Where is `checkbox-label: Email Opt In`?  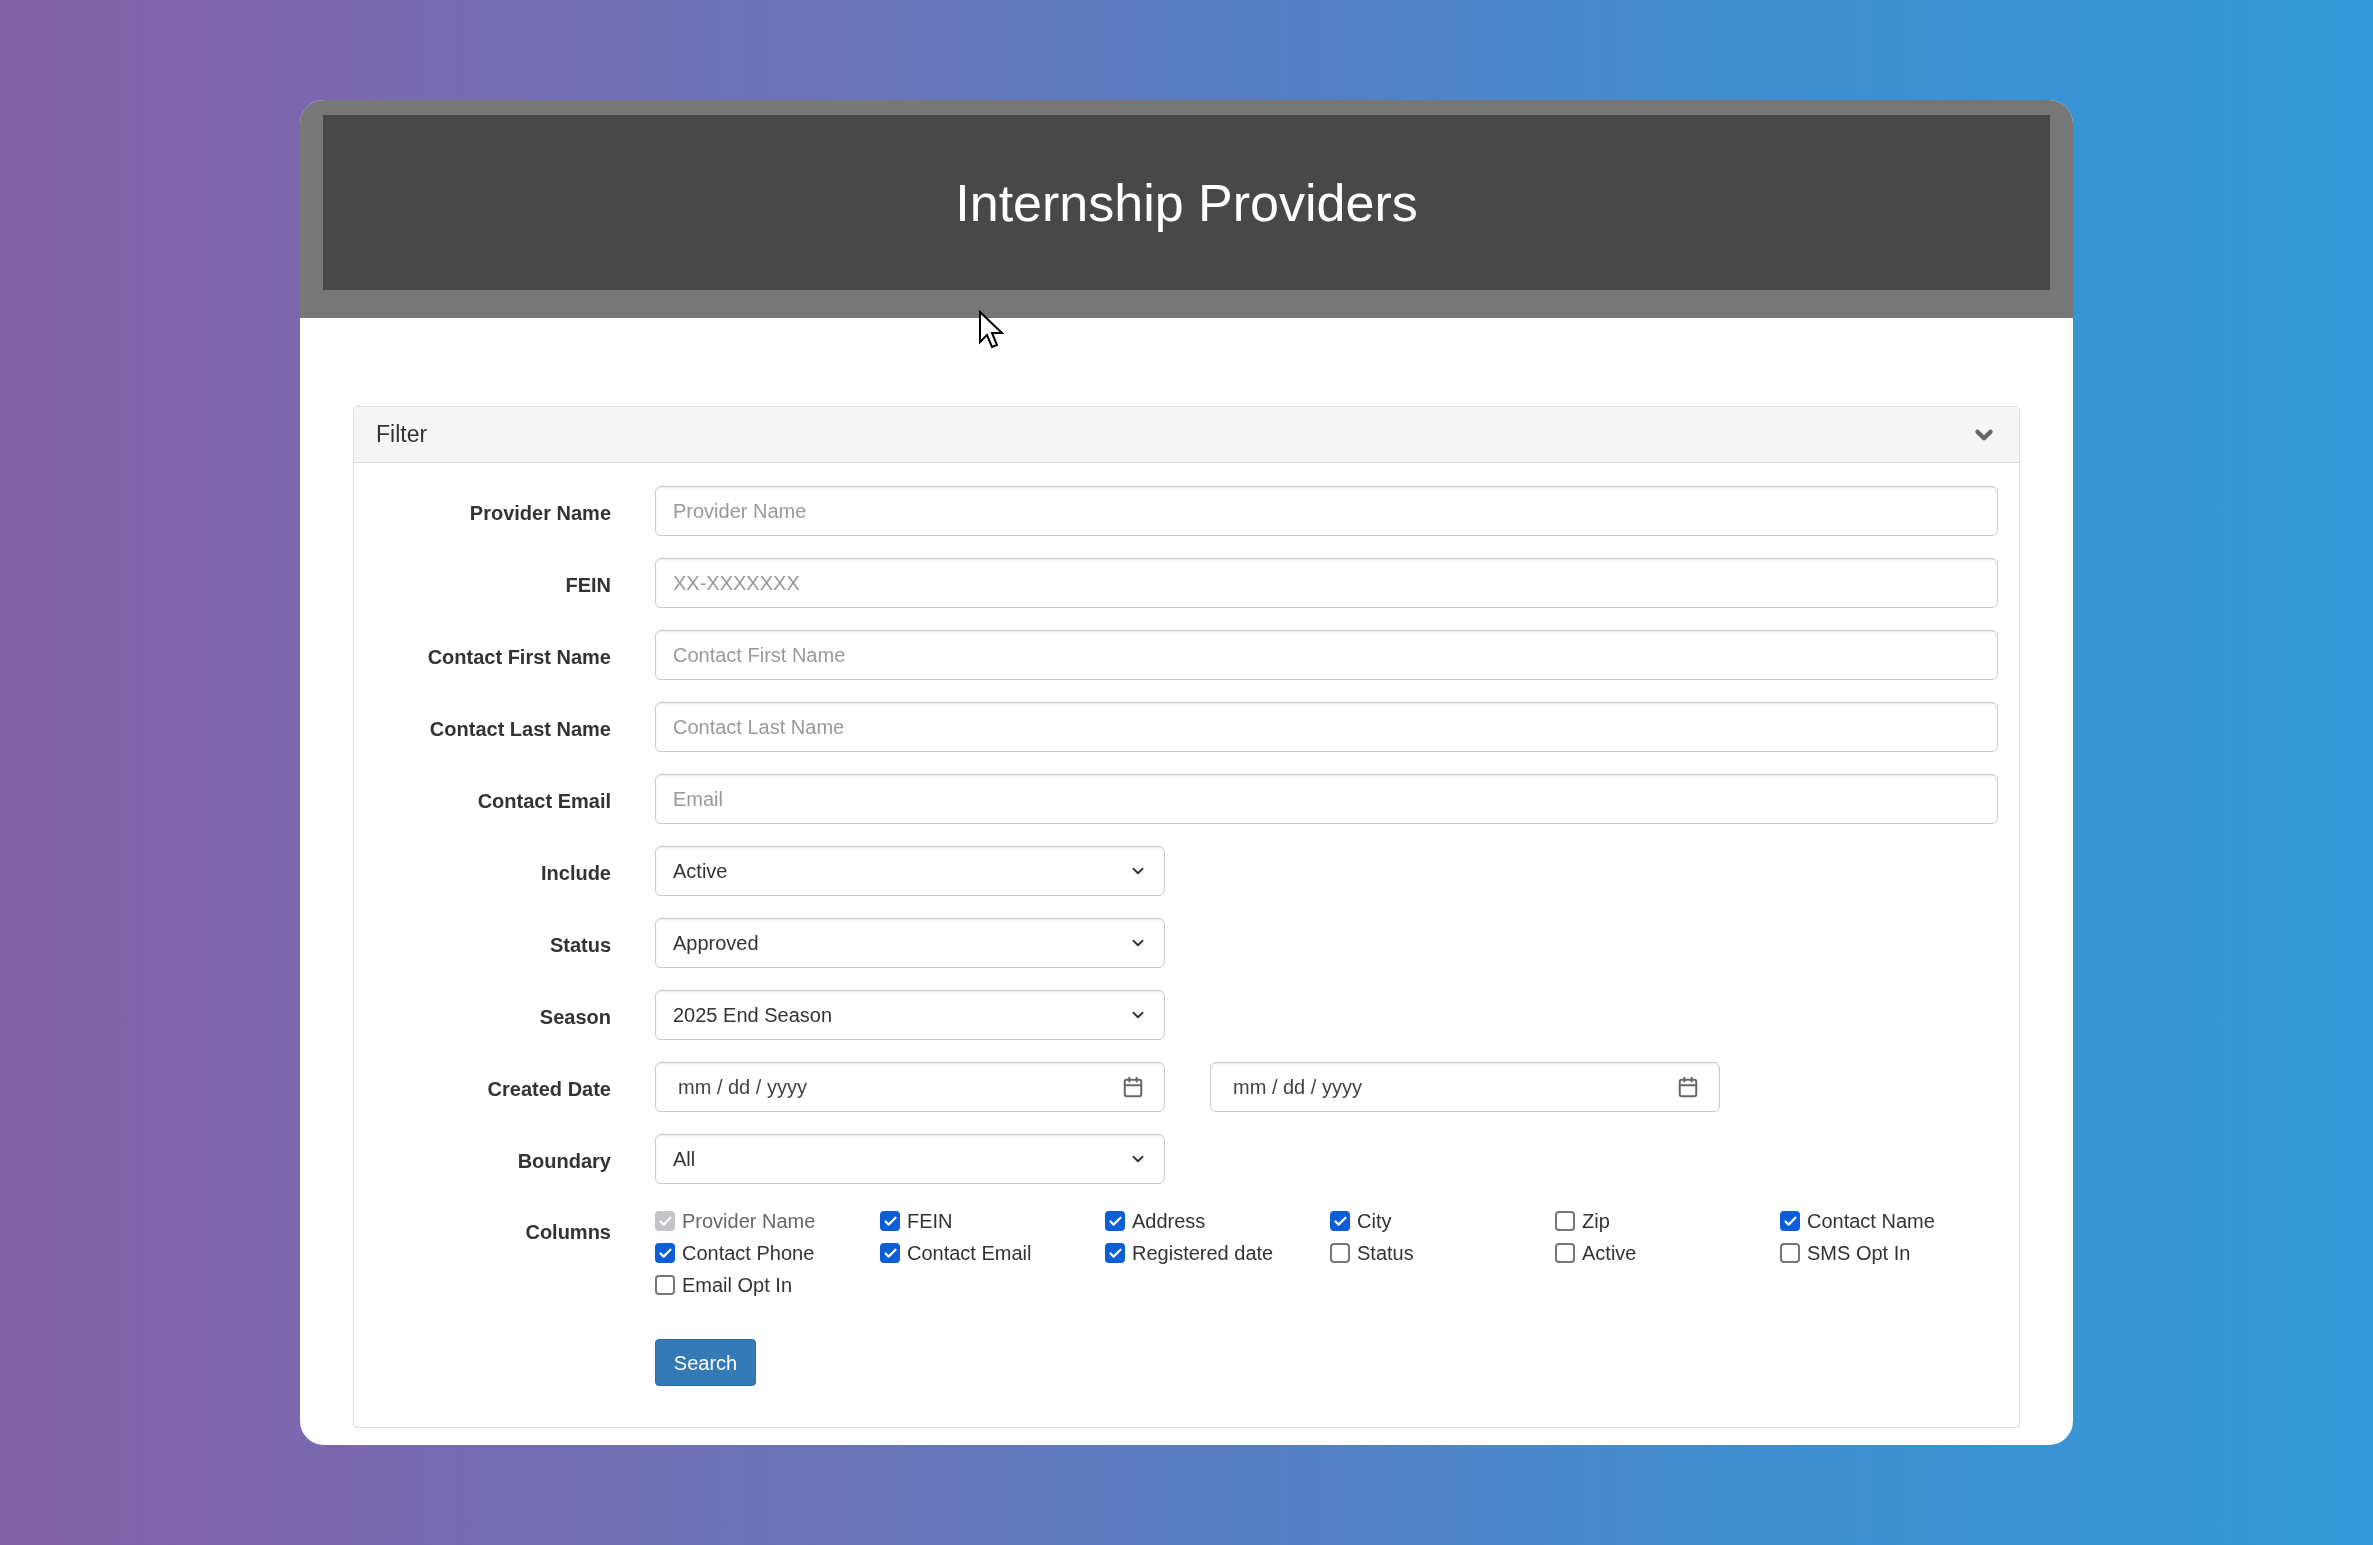
checkbox-label: Email Opt In is located at coordinates (737, 1285).